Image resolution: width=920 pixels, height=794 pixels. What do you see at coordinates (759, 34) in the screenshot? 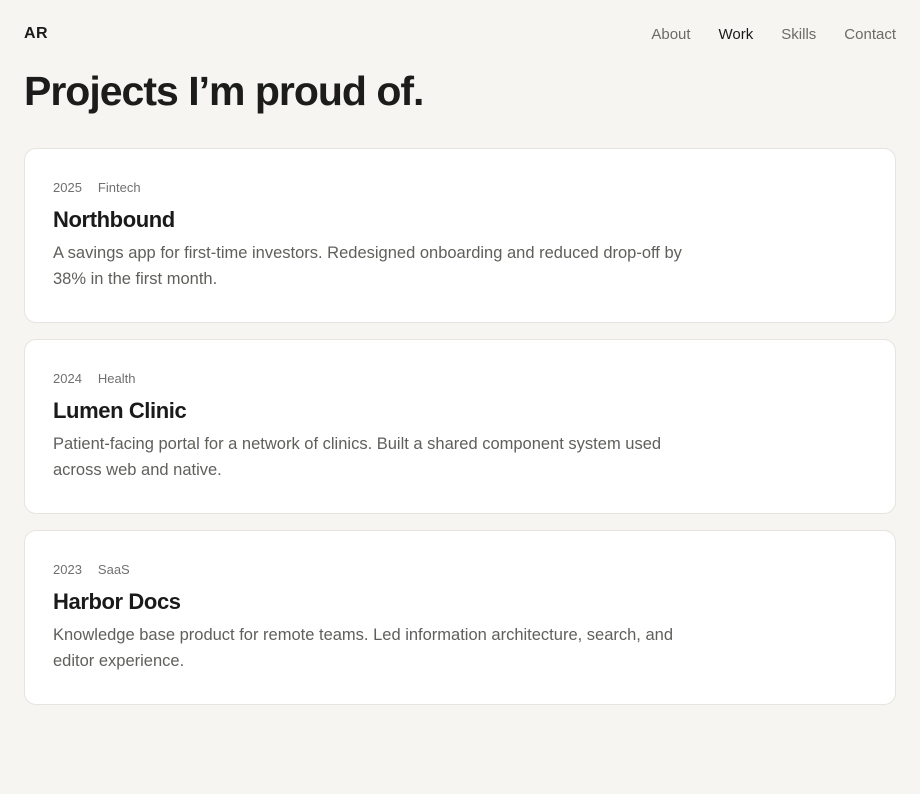
I see `main-nav: About Work Skills Contact` at bounding box center [759, 34].